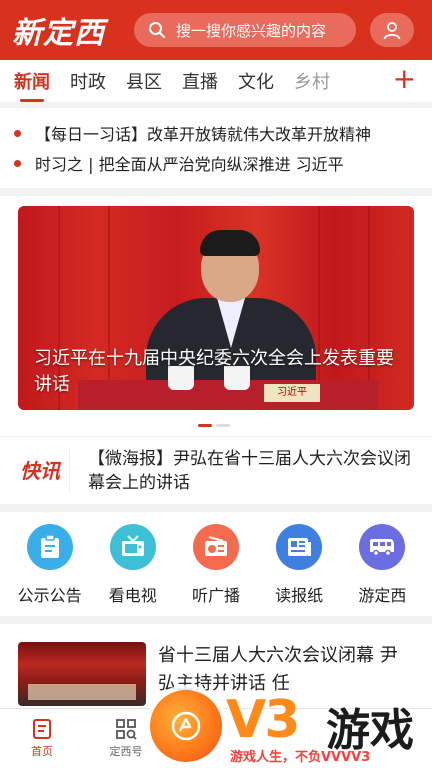  I want to click on headline-text: 【每日一习话】改革开放铸就伟大改革开放精神, so click(203, 134).